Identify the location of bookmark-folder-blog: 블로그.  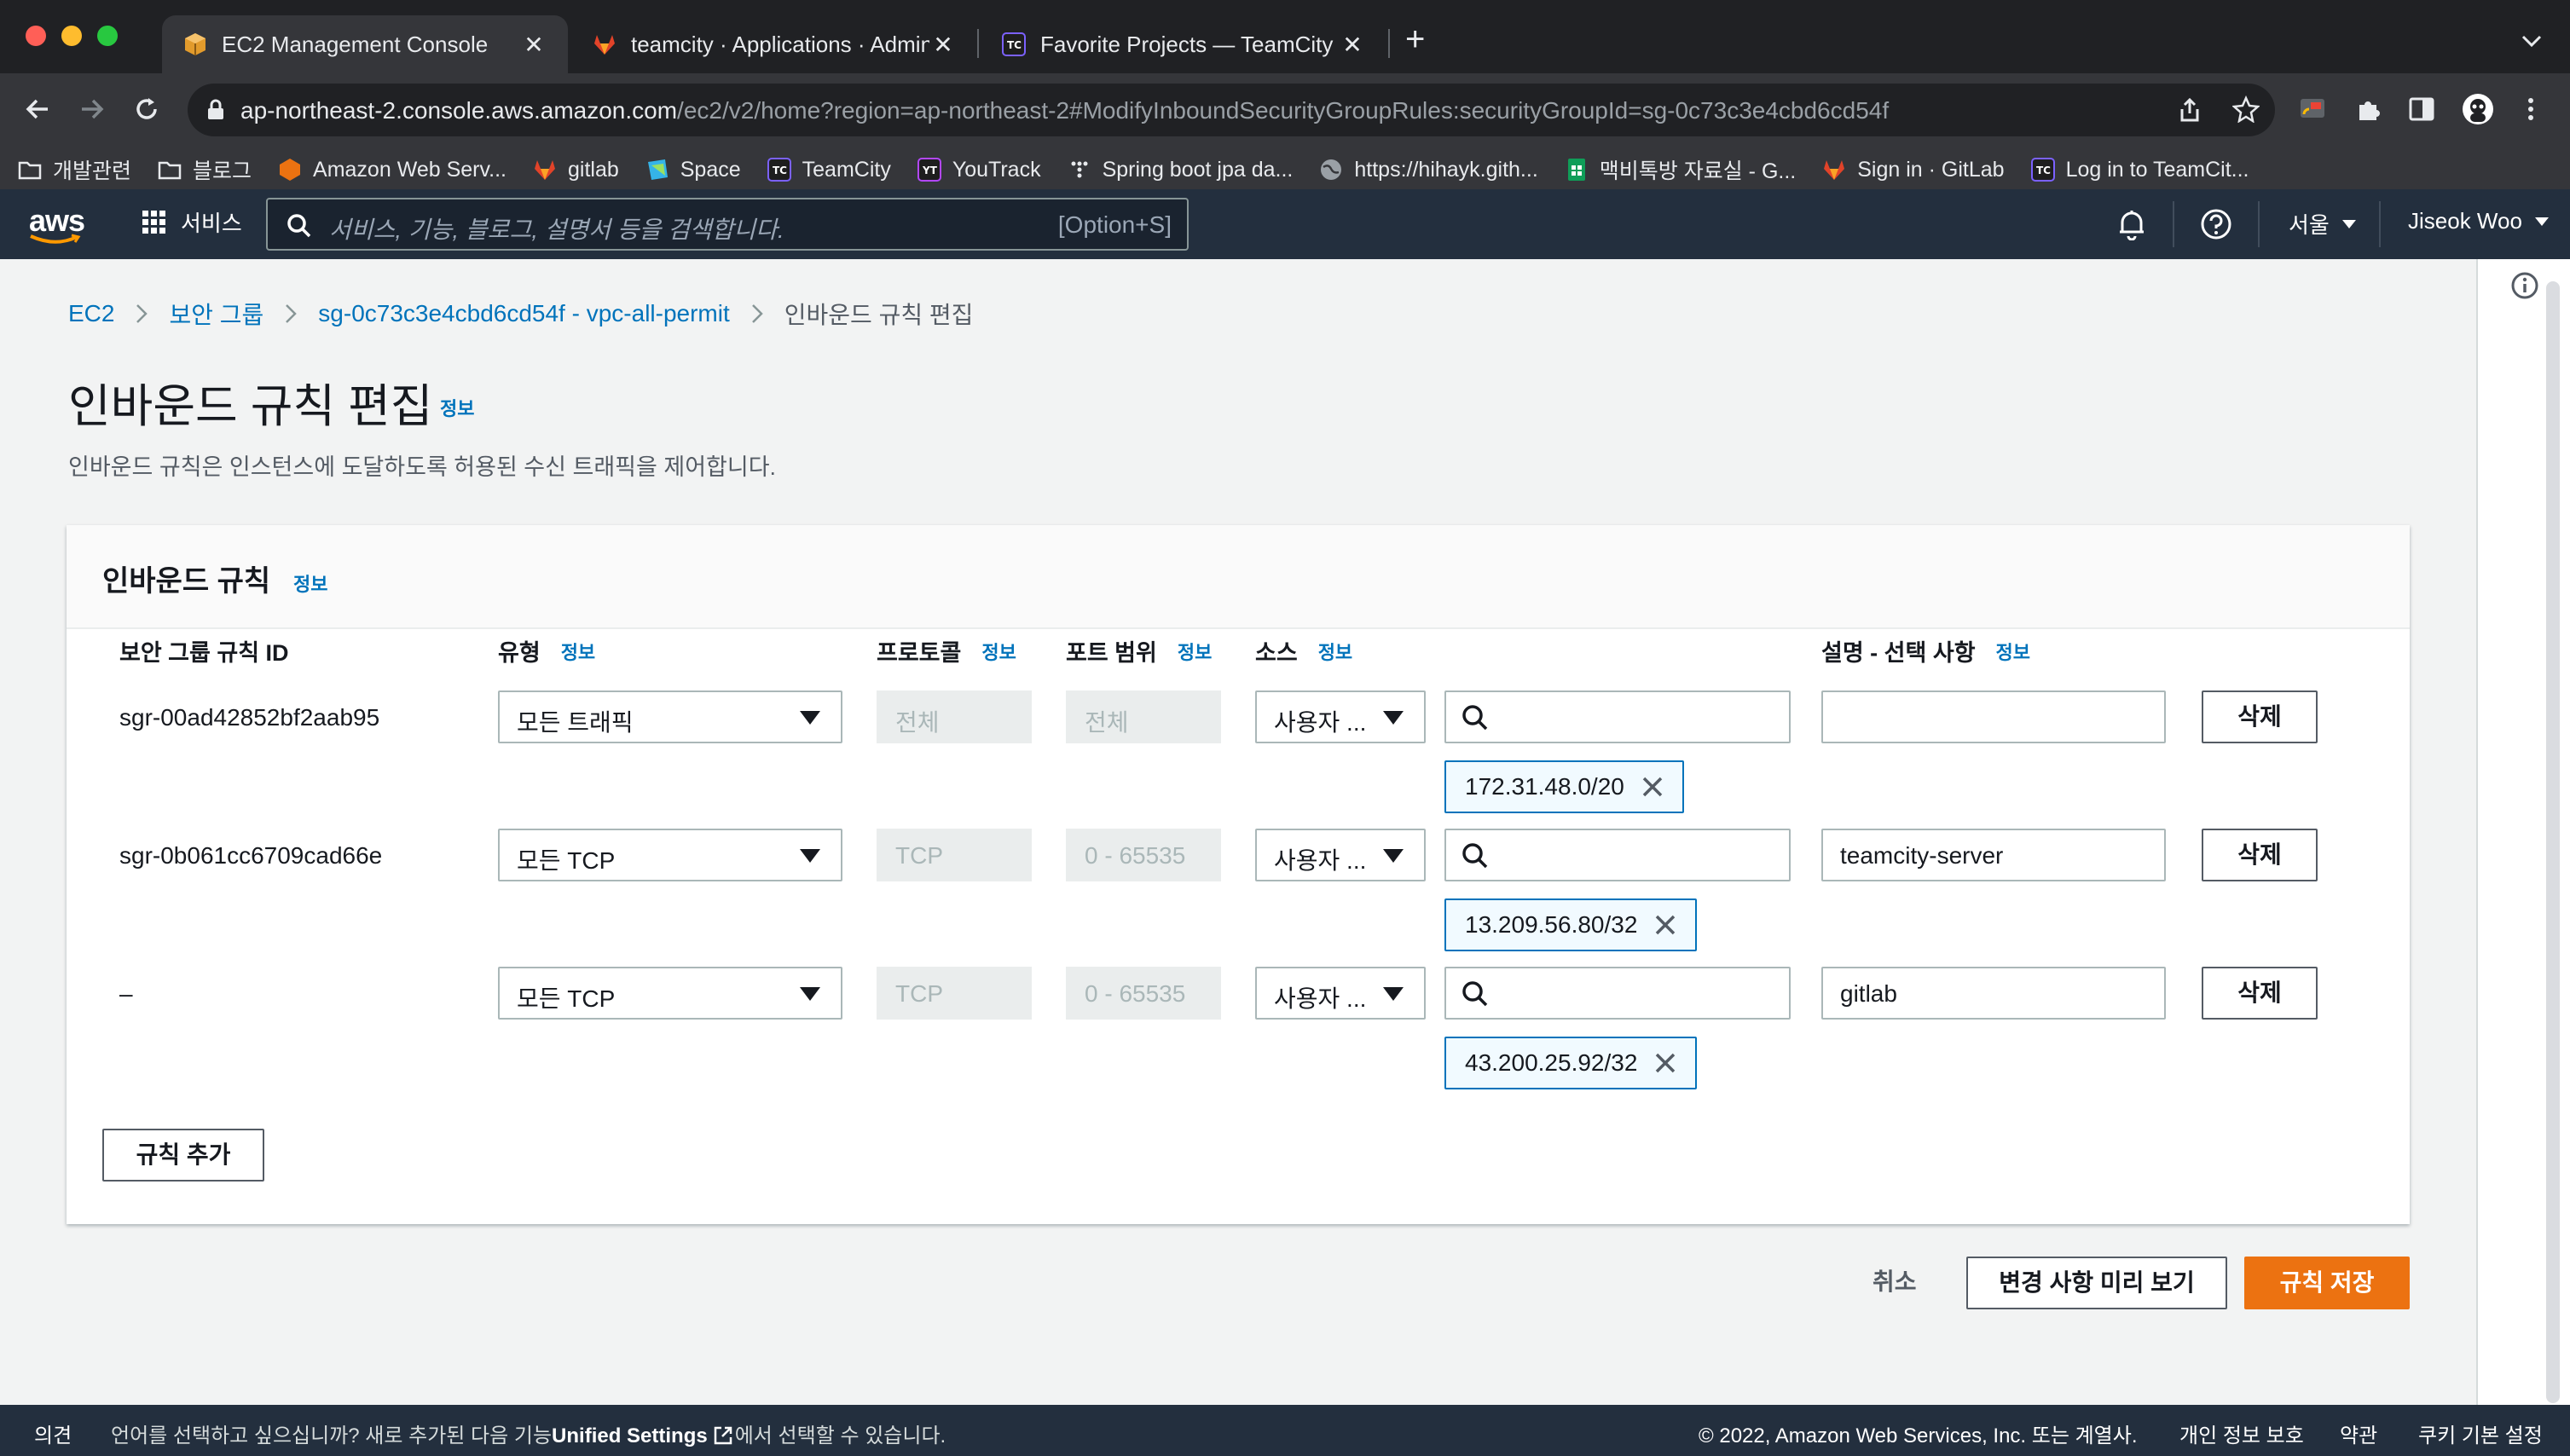
(204, 169).